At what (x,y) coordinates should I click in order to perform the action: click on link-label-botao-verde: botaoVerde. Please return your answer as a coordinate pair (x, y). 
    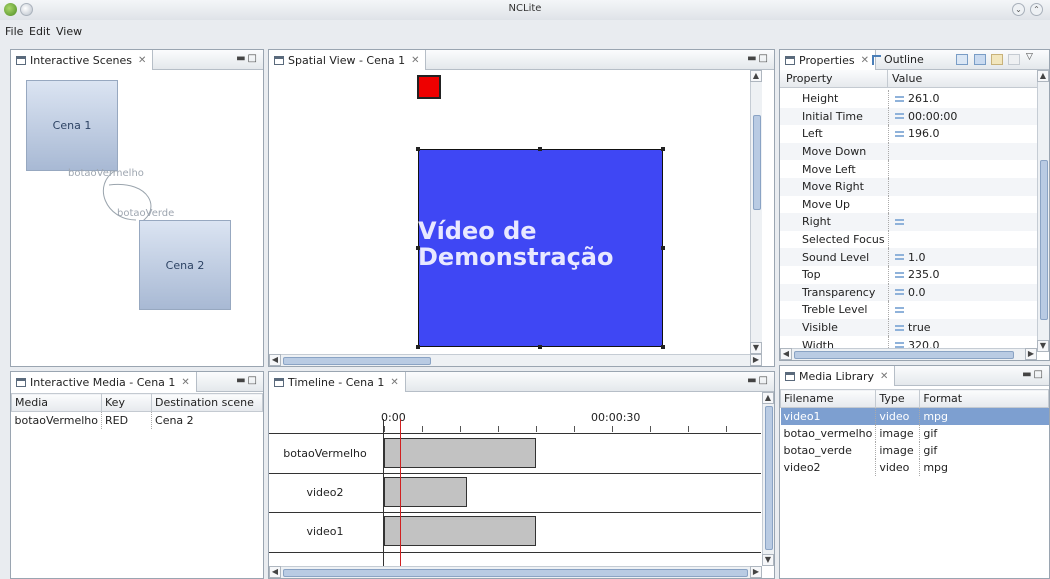
    Looking at the image, I should click on (145, 213).